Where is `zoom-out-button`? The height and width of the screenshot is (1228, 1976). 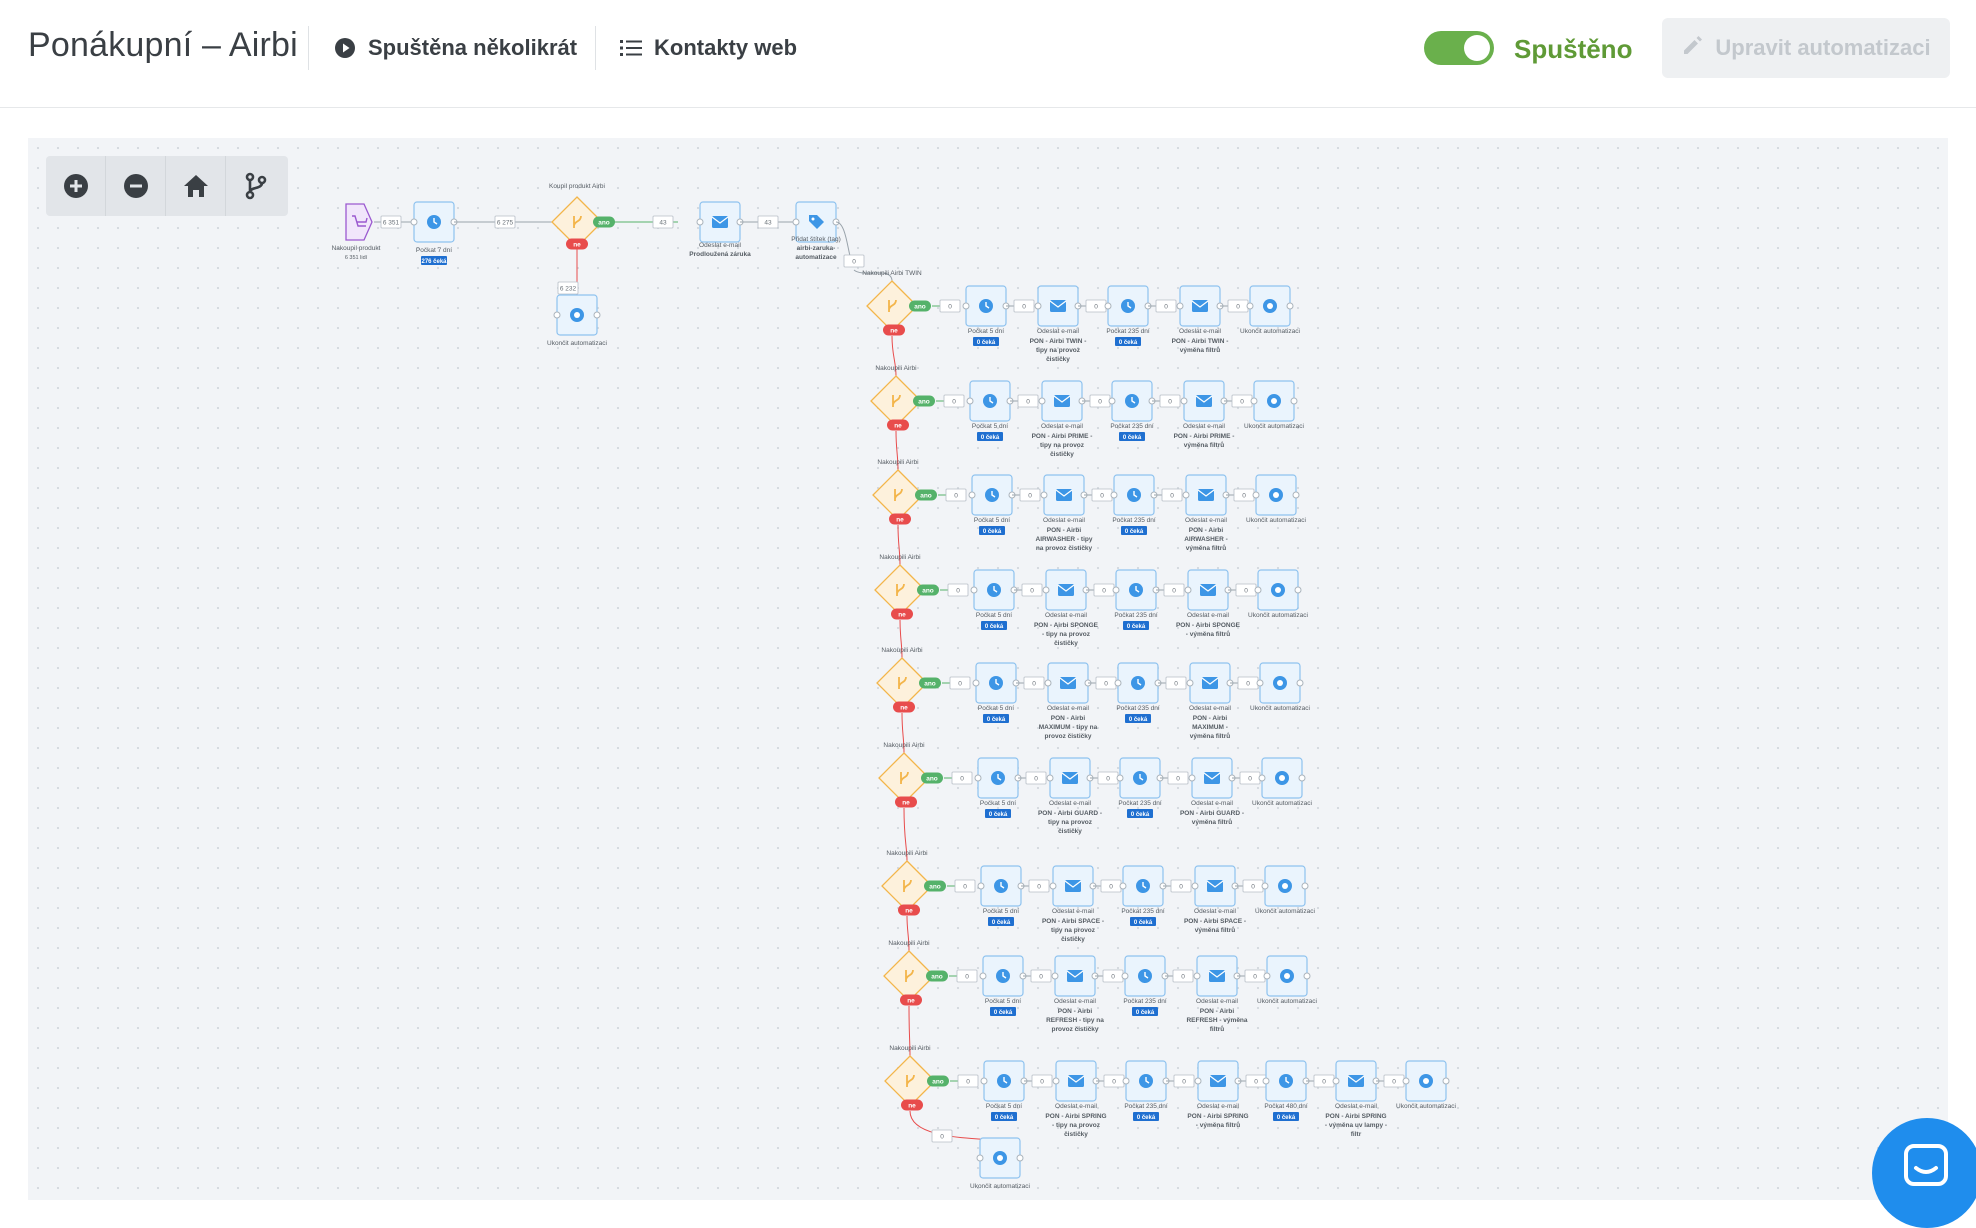 zoom-out-button is located at coordinates (136, 186).